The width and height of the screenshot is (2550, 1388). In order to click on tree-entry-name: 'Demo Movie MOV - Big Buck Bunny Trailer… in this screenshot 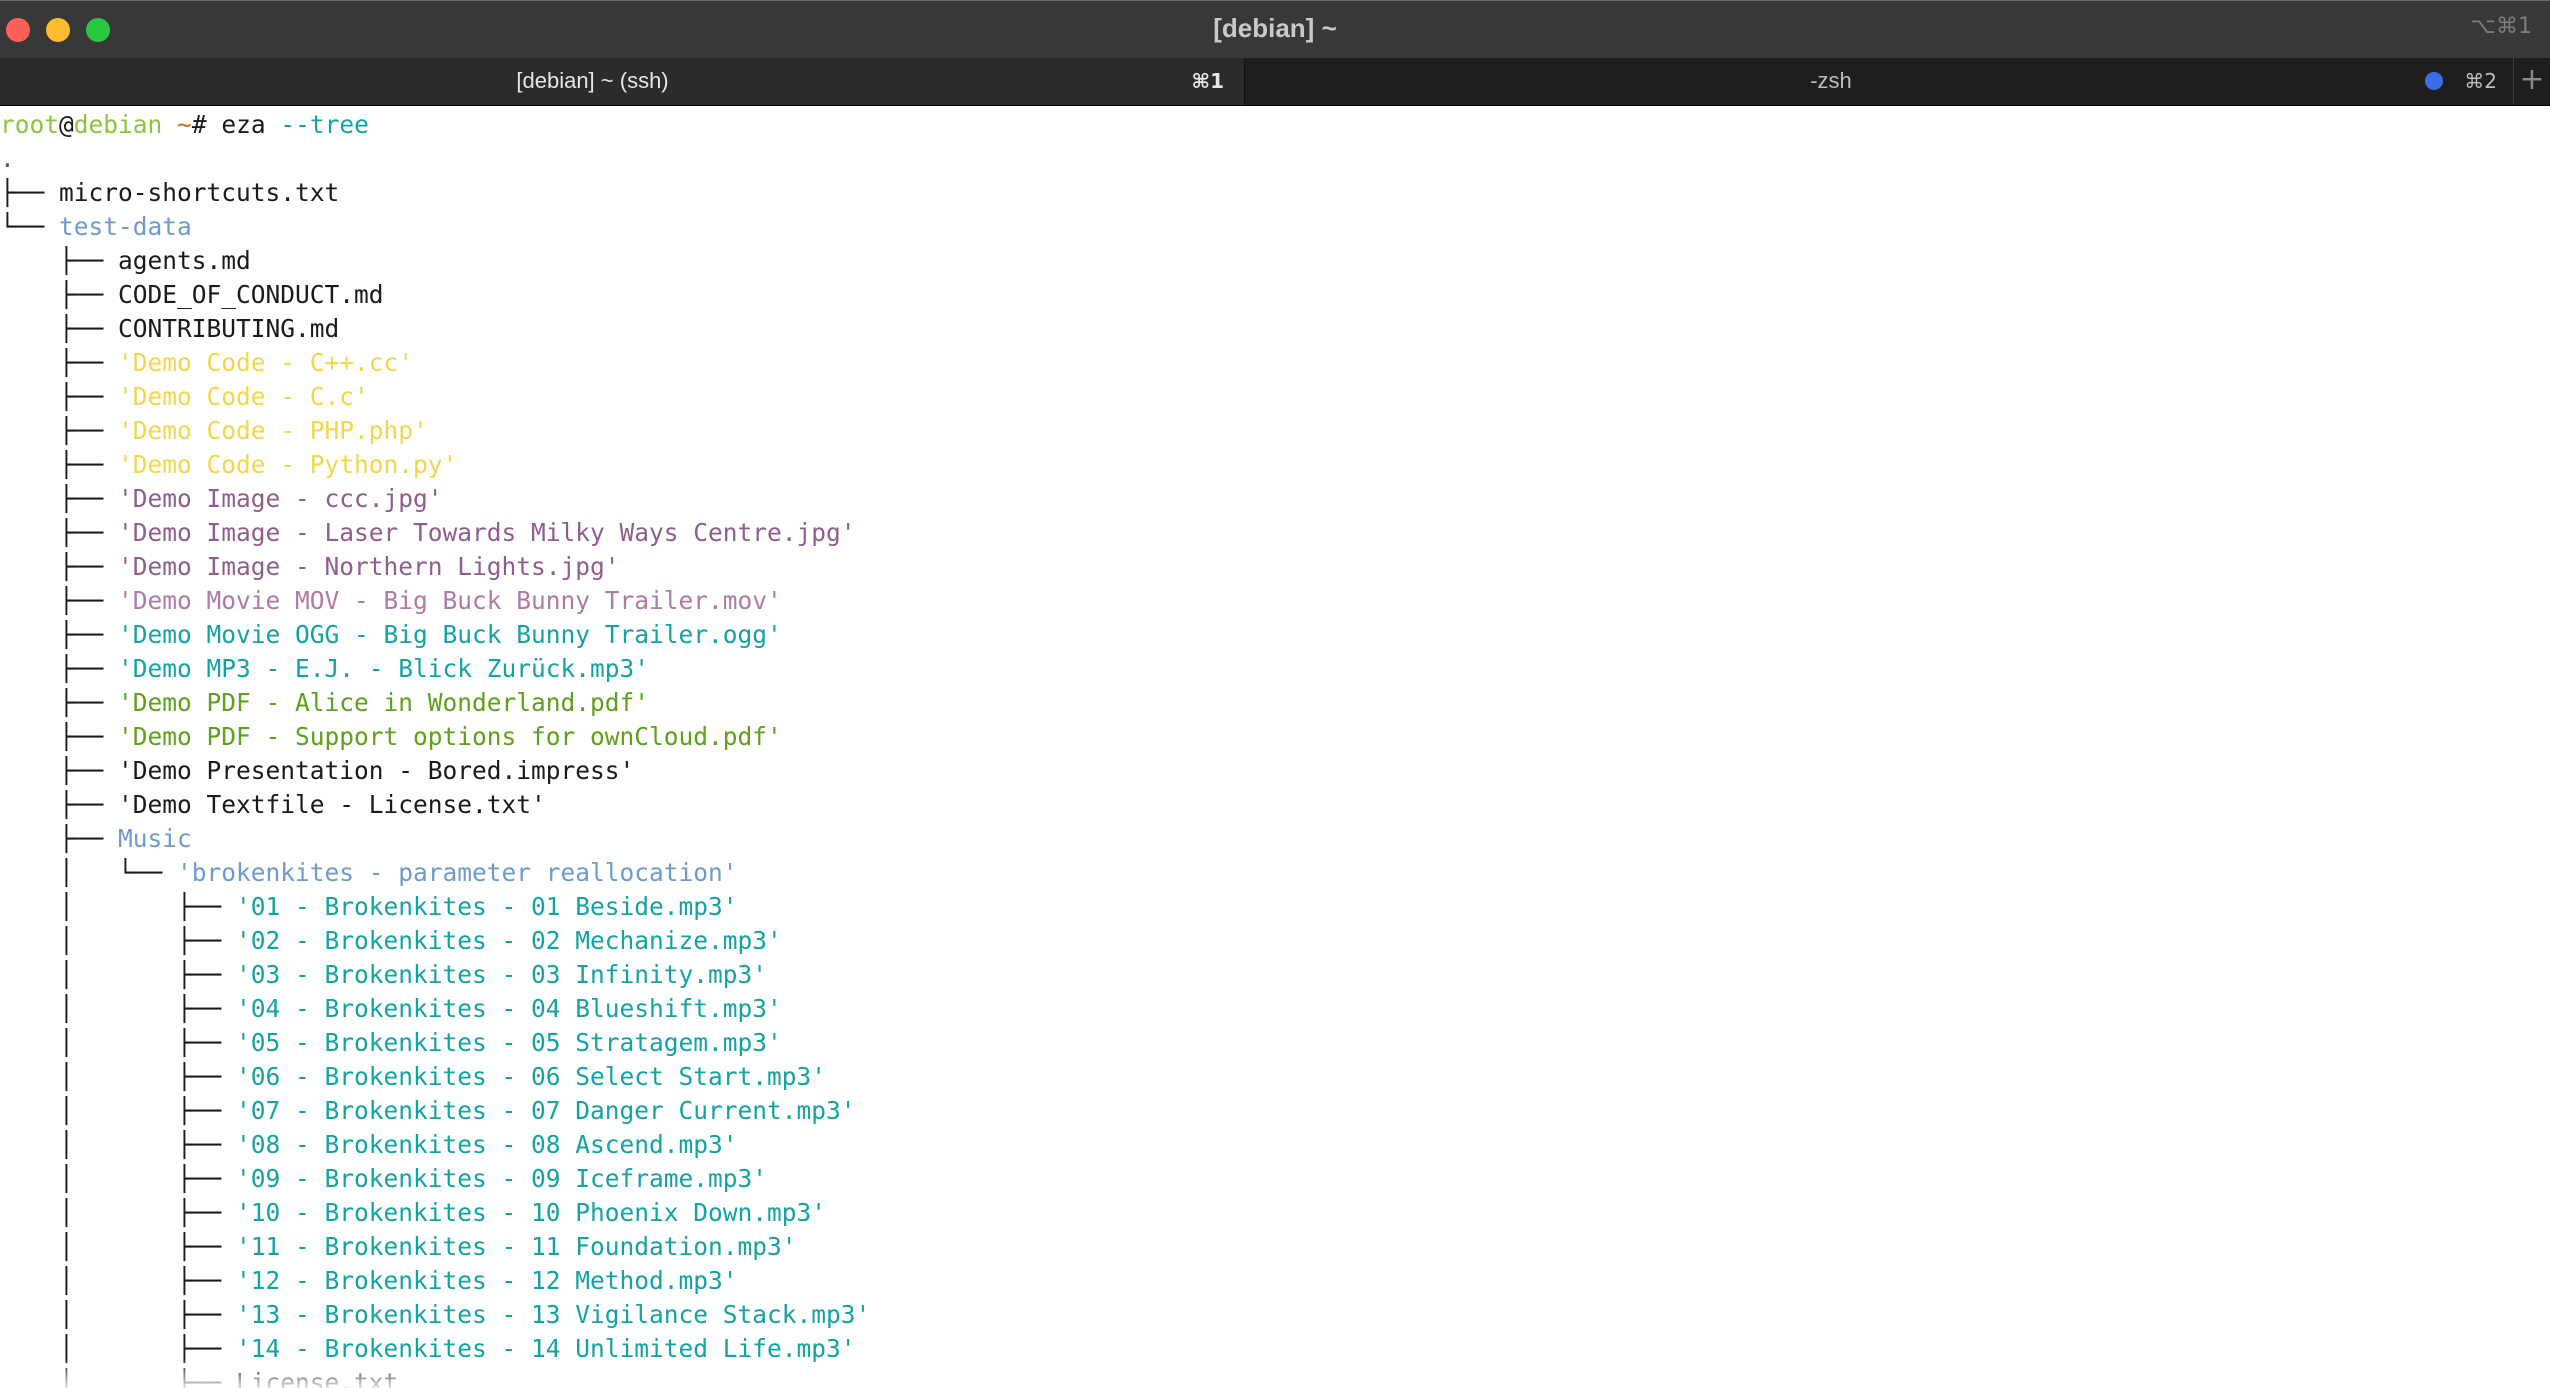, I will do `click(450, 600)`.